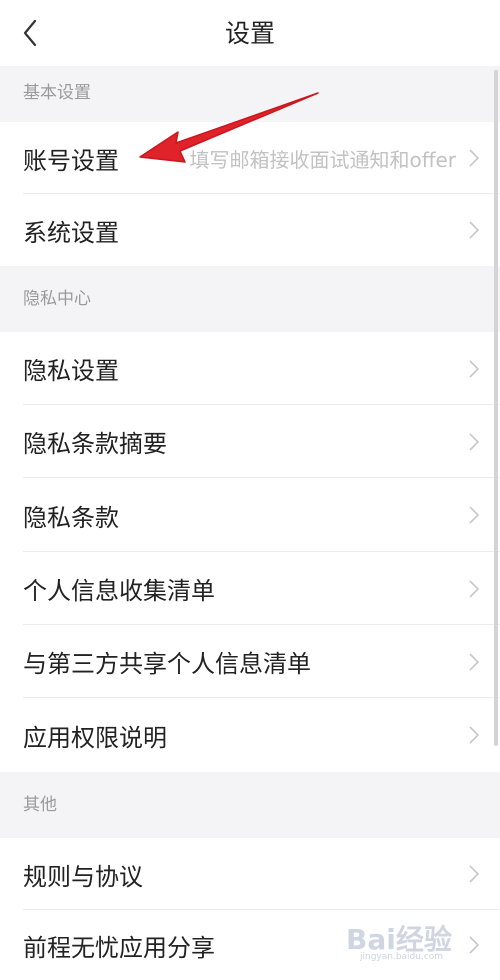 The image size is (500, 980). I want to click on back-chevron-icon, so click(30, 33).